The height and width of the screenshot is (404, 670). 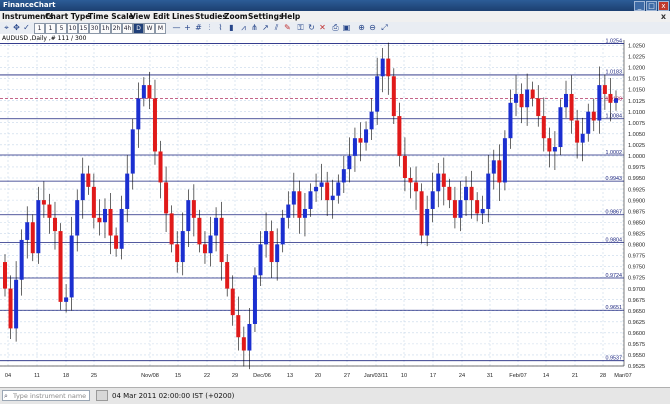 I want to click on chart-close-icon: x, so click(x=663, y=16).